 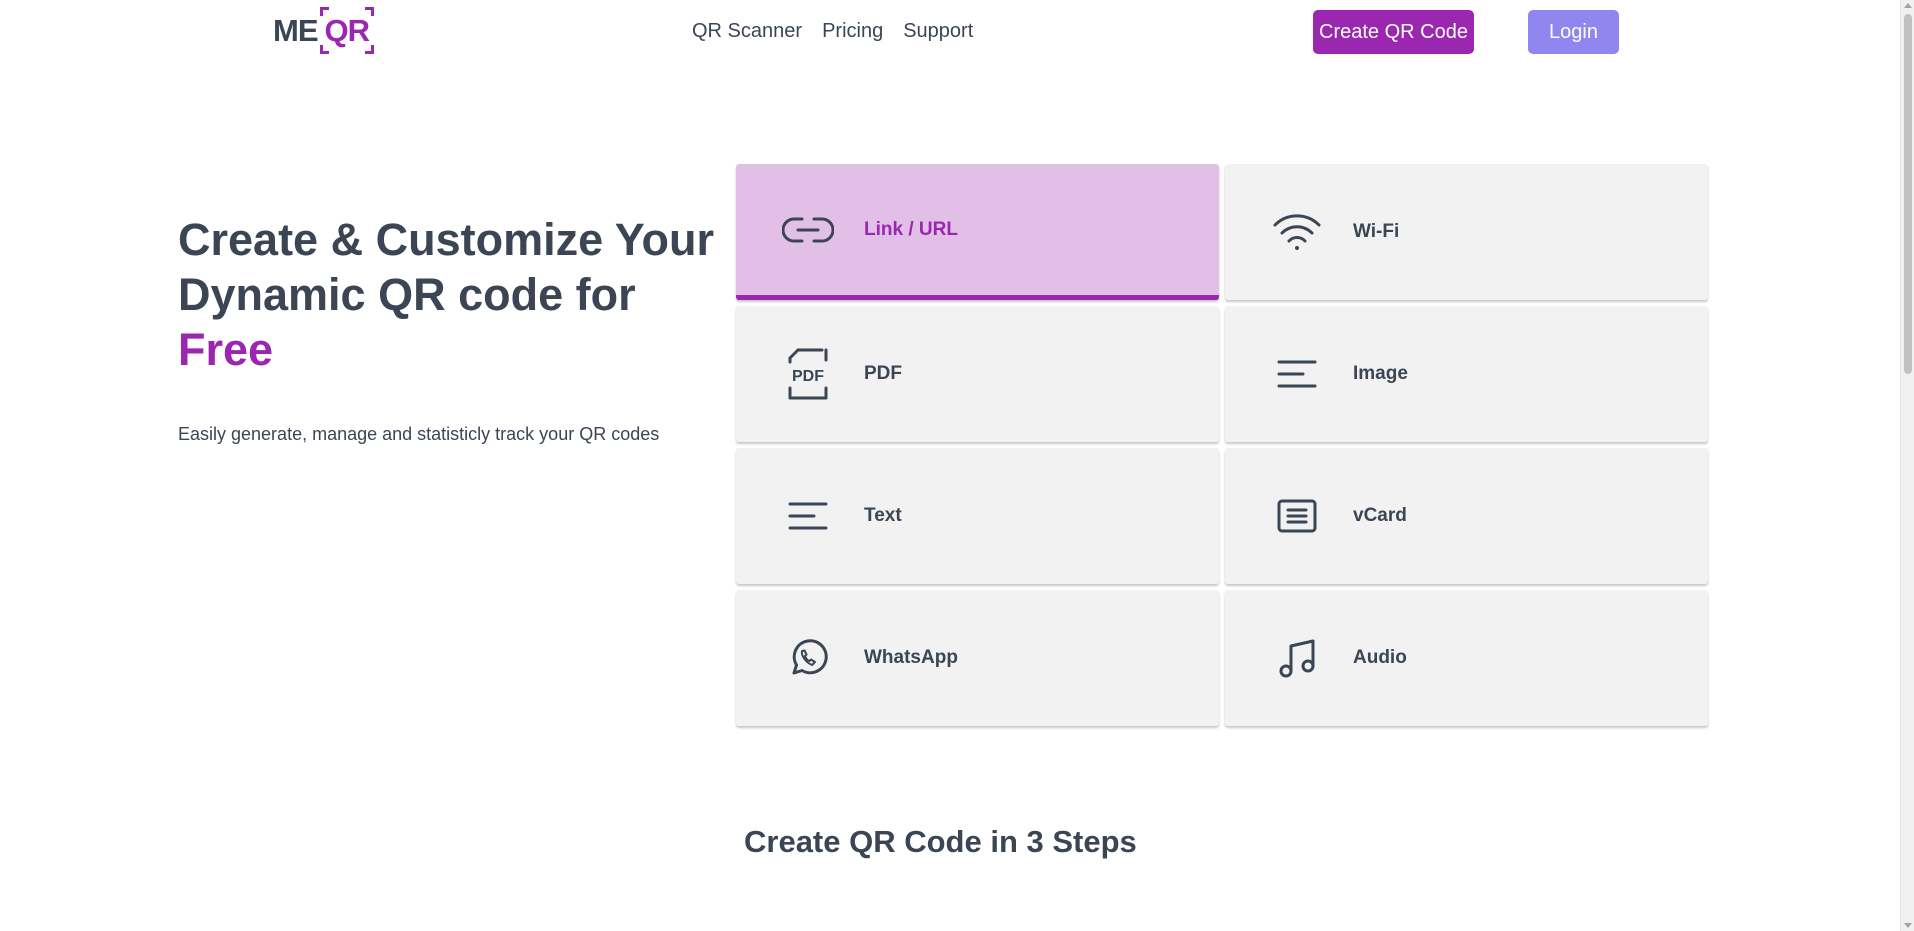 I want to click on scrollbar-thumb, so click(x=1908, y=194).